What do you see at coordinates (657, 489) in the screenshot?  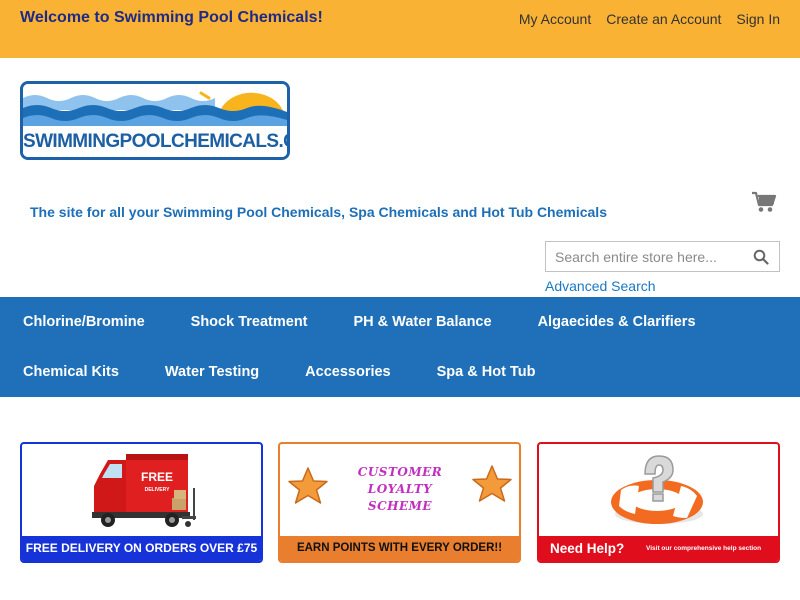 I see `lifebuoy-question-icon` at bounding box center [657, 489].